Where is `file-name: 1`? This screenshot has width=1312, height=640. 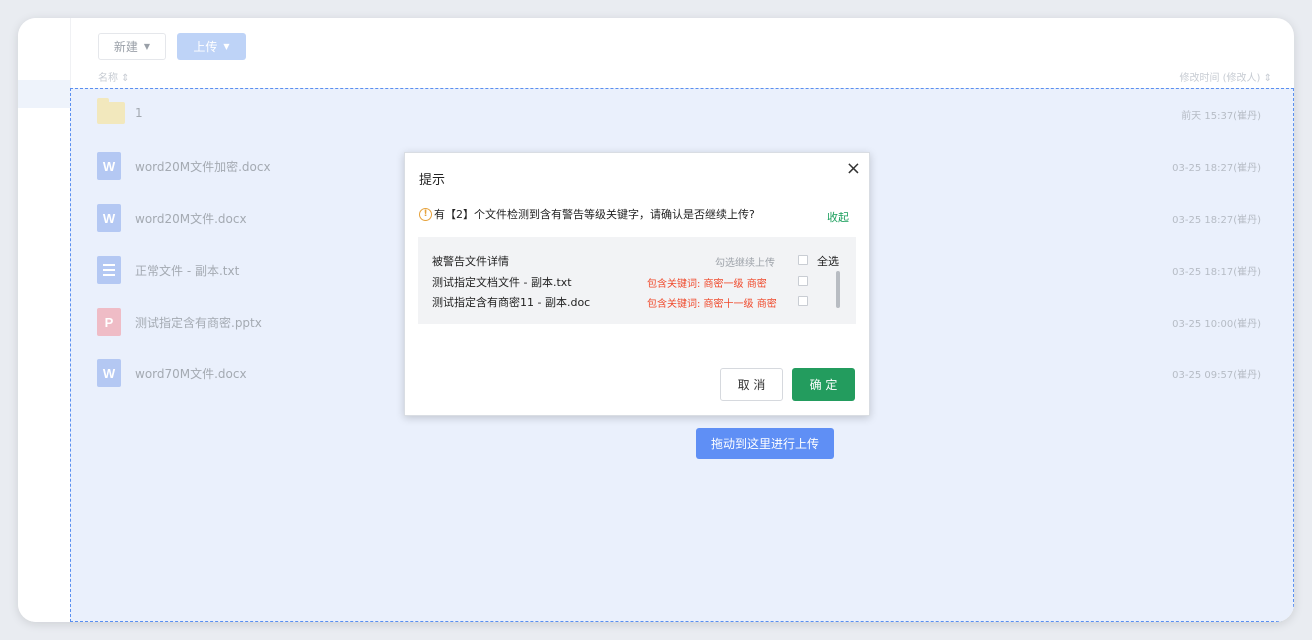 file-name: 1 is located at coordinates (139, 113).